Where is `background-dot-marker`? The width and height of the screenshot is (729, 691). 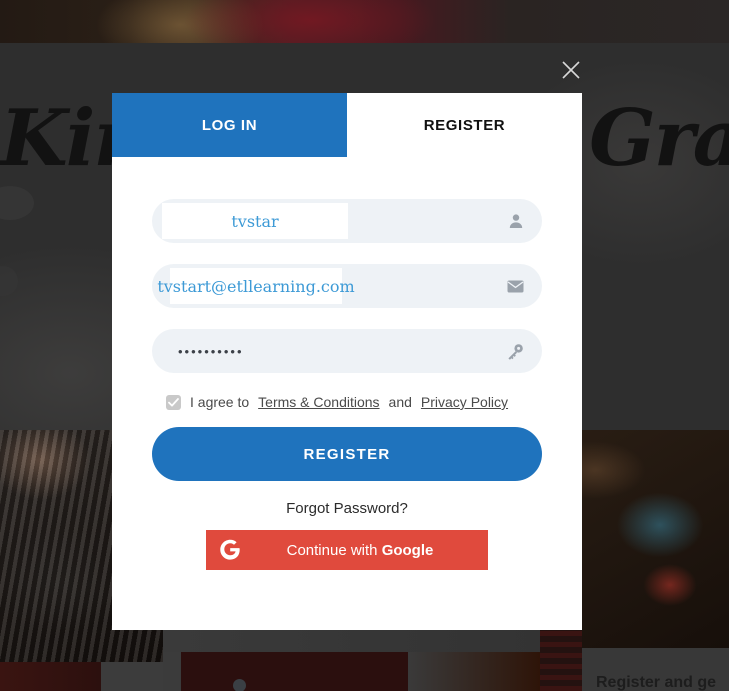
background-dot-marker is located at coordinates (239, 685).